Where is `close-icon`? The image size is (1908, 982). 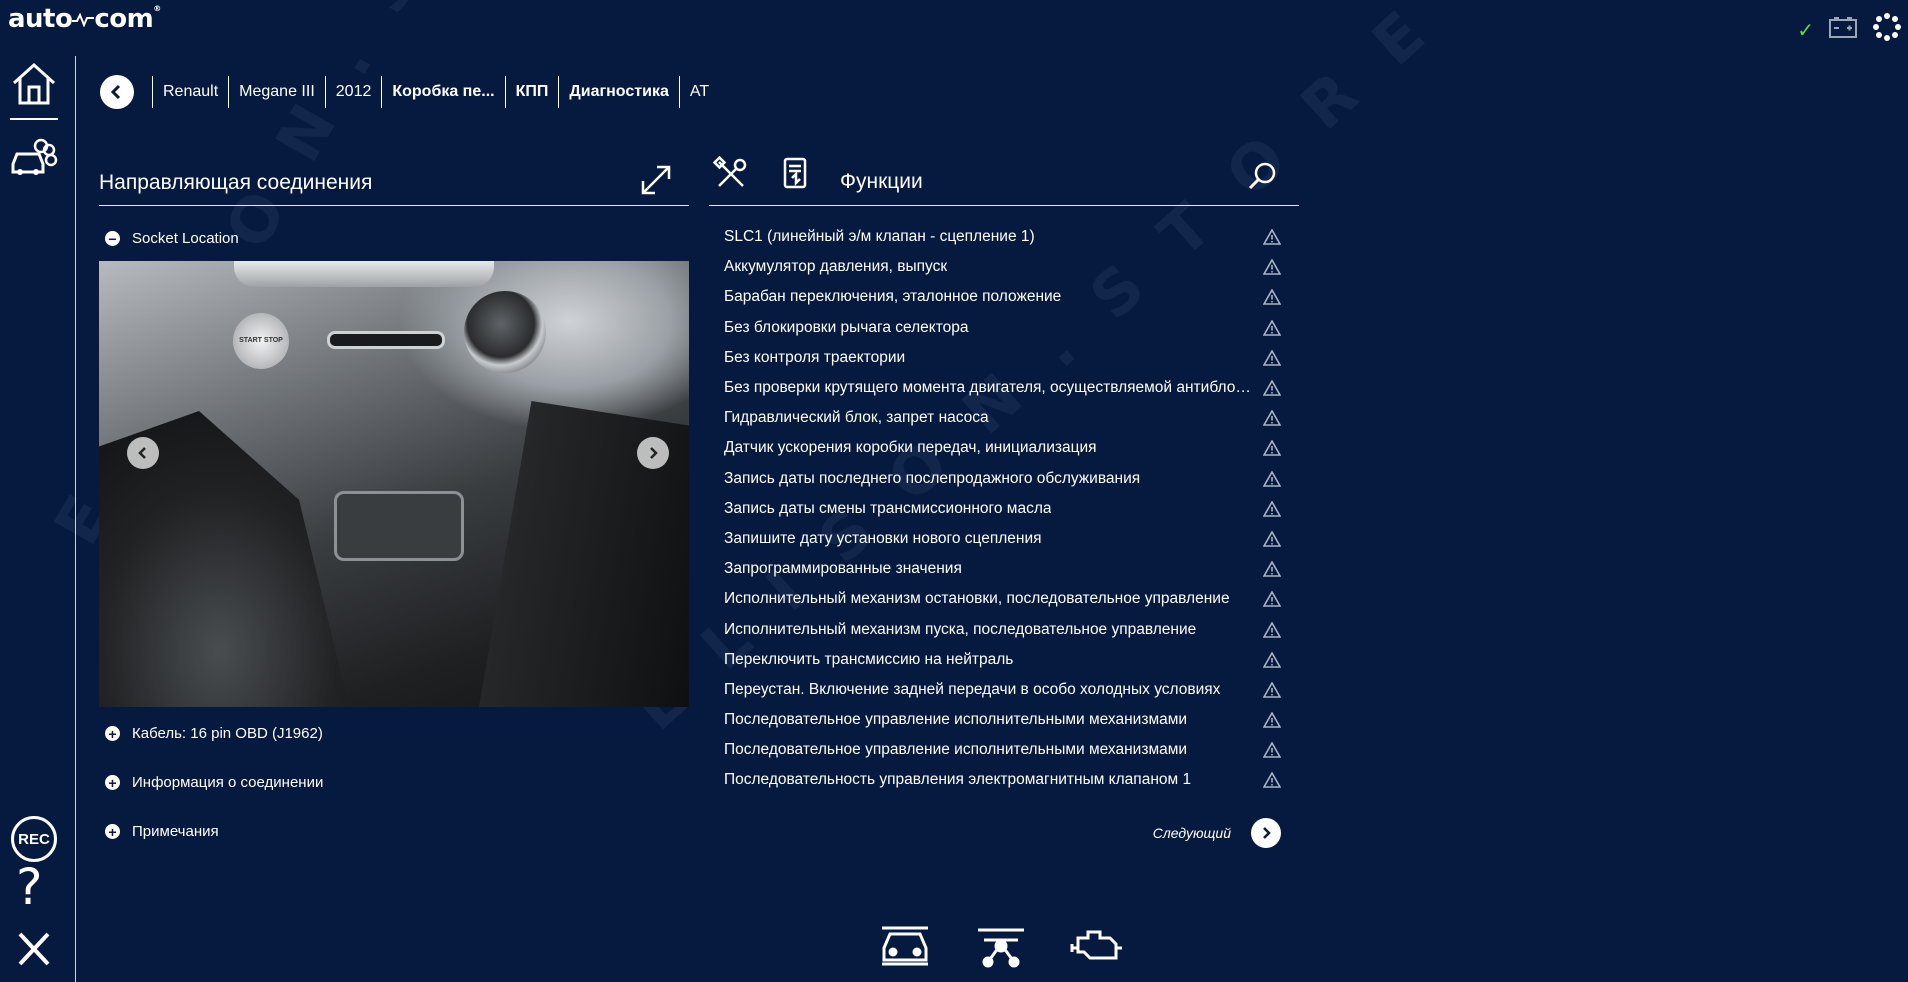
close-icon is located at coordinates (34, 948).